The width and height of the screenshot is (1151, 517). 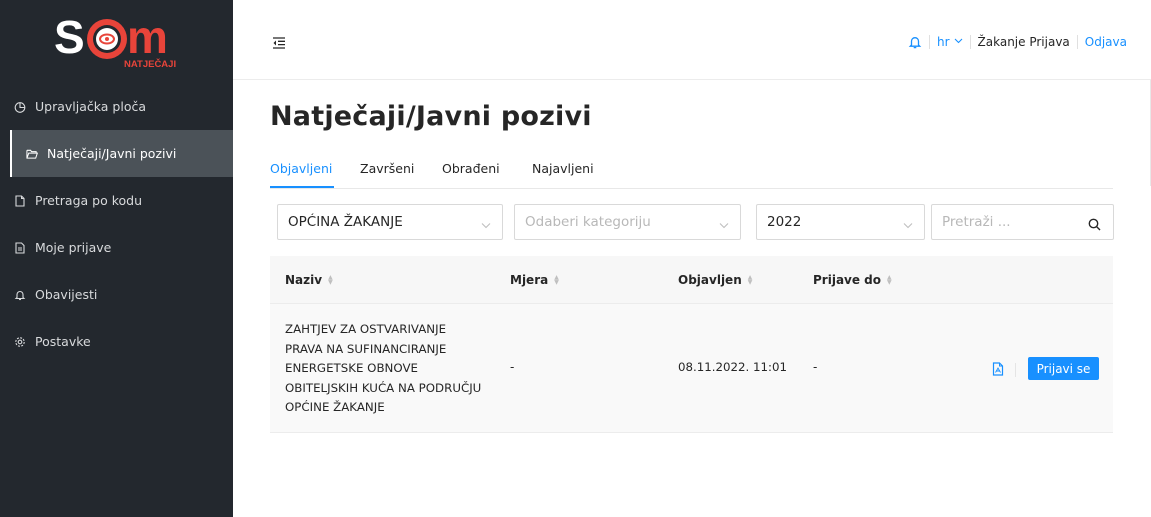 I want to click on svg-text: NATJEČAJI, so click(x=150, y=64).